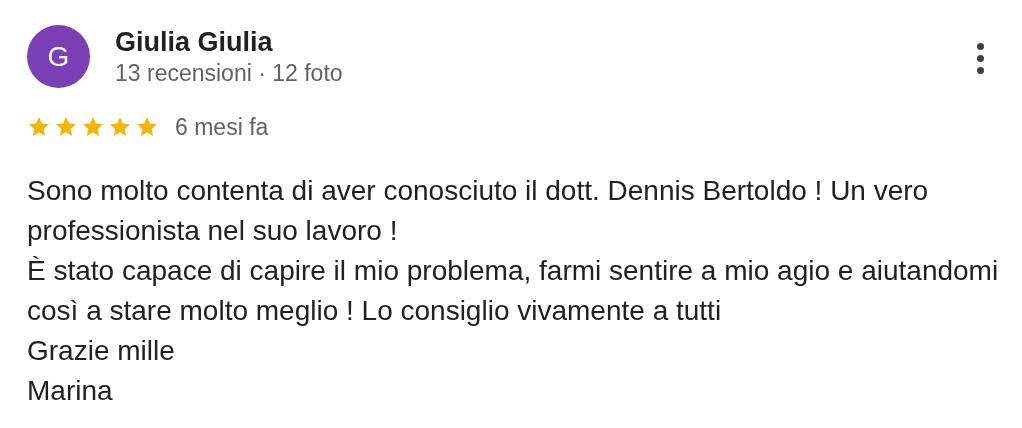  I want to click on reviewer-name: Giulia Giulia, so click(229, 42).